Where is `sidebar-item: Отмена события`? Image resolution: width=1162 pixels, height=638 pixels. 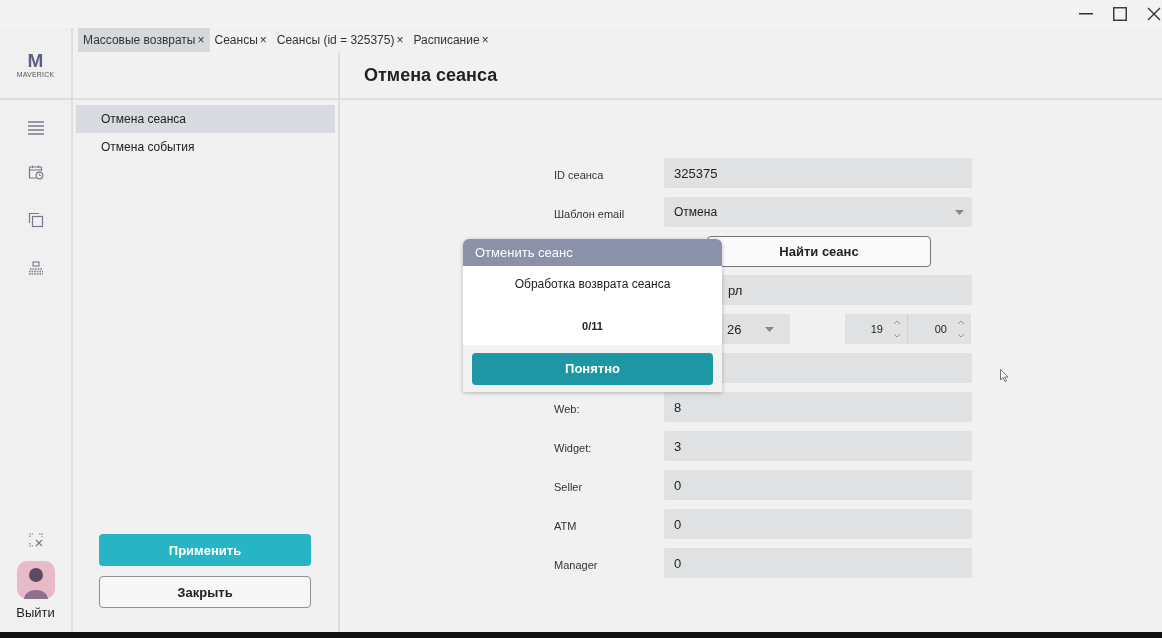
sidebar-item: Отмена события is located at coordinates (205, 147).